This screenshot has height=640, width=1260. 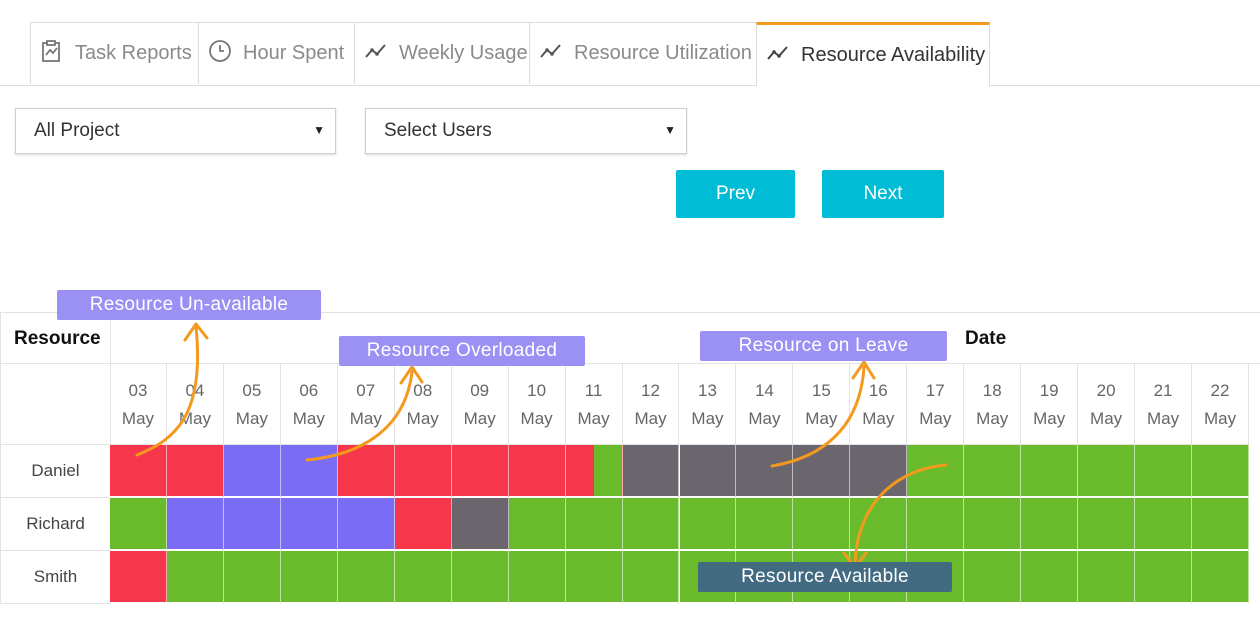 What do you see at coordinates (423, 404) in the screenshot?
I see `date-header-cell: 08 May` at bounding box center [423, 404].